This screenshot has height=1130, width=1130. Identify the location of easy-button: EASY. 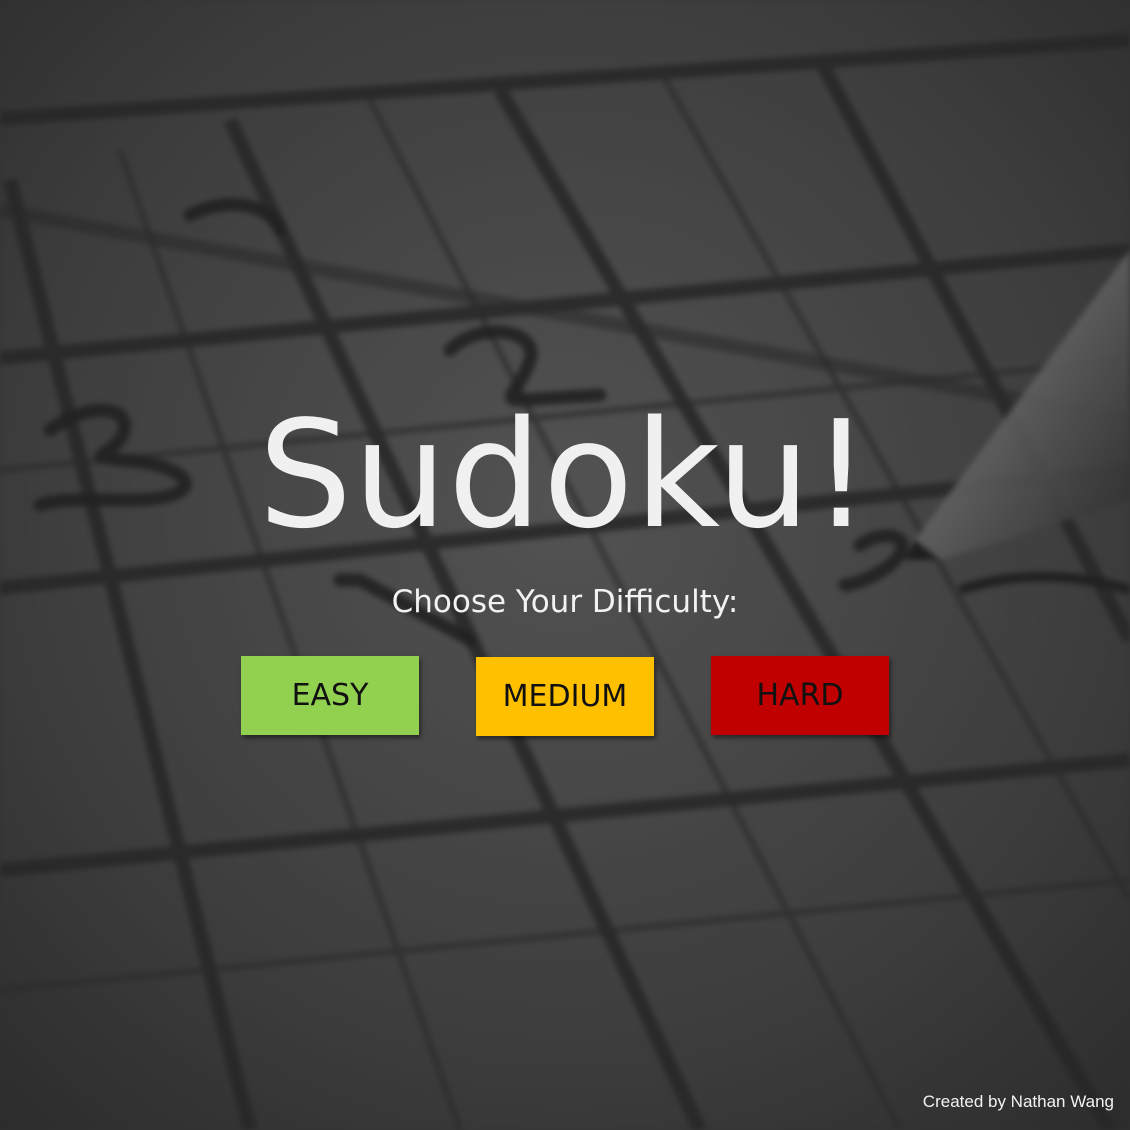
(330, 695).